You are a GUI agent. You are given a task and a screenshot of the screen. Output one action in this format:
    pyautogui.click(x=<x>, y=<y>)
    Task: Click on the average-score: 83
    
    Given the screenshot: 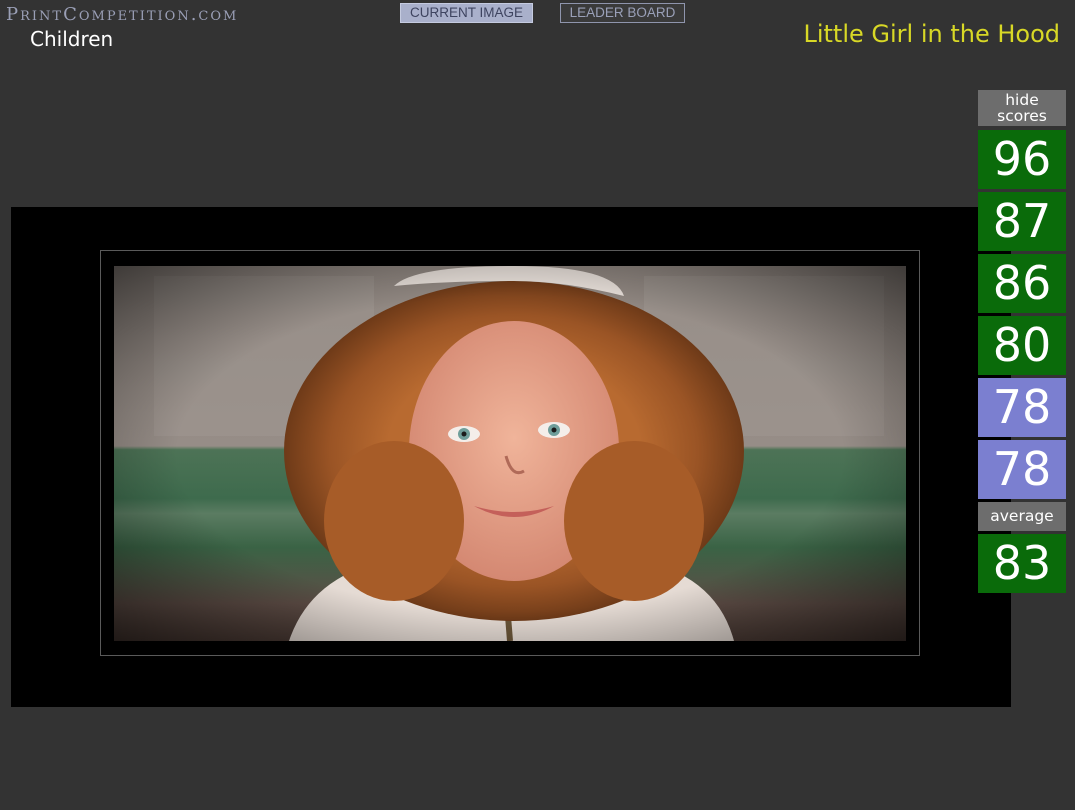 What is the action you would take?
    pyautogui.click(x=1022, y=563)
    